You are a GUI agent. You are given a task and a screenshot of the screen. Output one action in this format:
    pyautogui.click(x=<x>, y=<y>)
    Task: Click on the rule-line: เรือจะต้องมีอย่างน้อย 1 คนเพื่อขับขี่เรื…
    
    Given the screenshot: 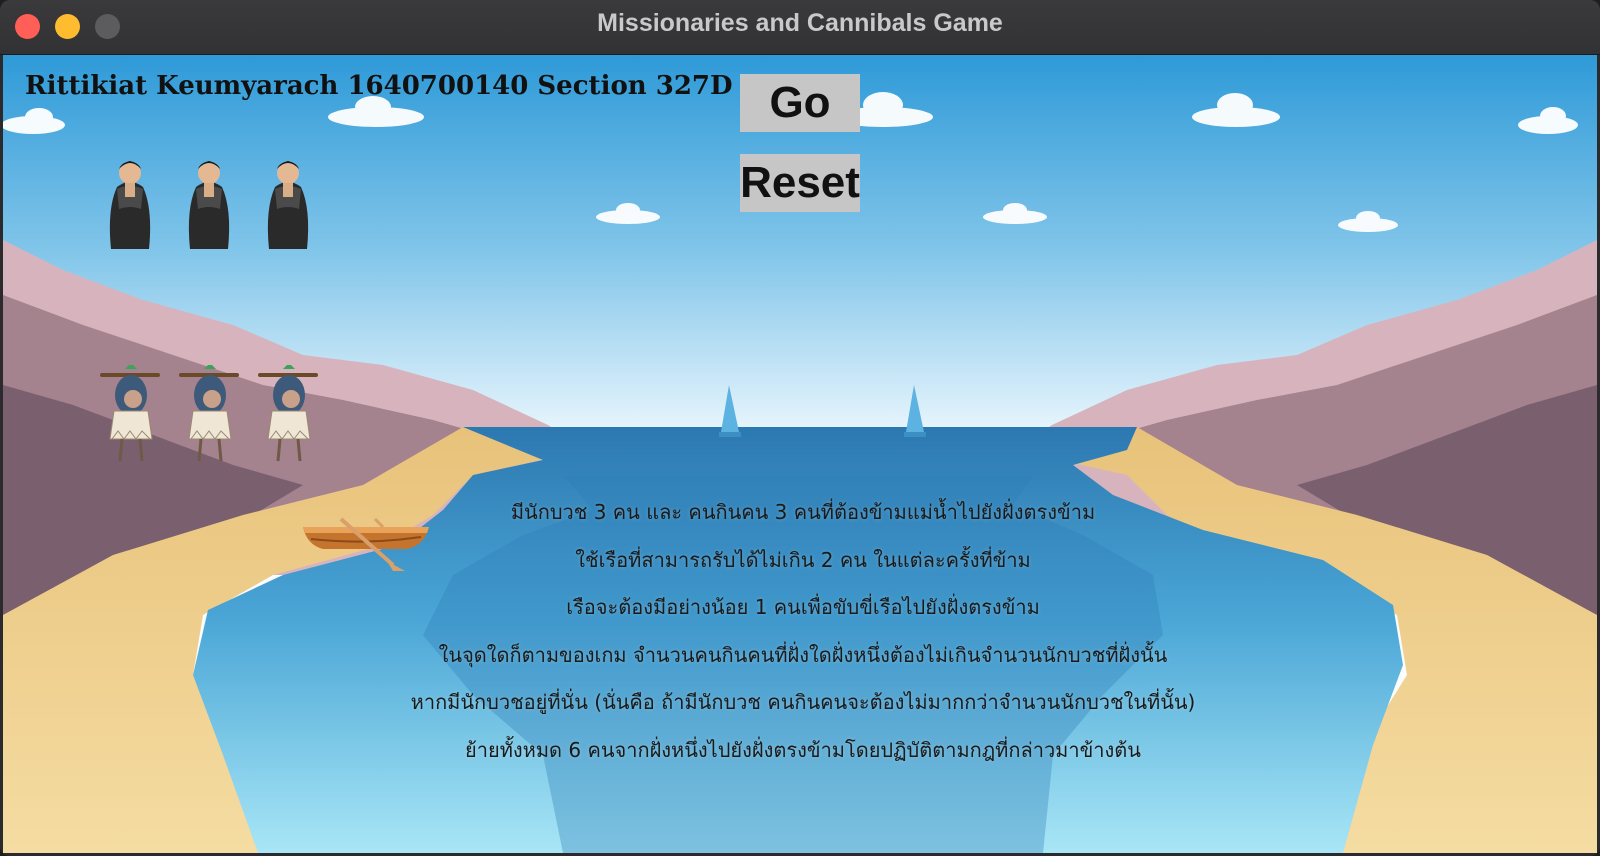 What is the action you would take?
    pyautogui.click(x=803, y=607)
    